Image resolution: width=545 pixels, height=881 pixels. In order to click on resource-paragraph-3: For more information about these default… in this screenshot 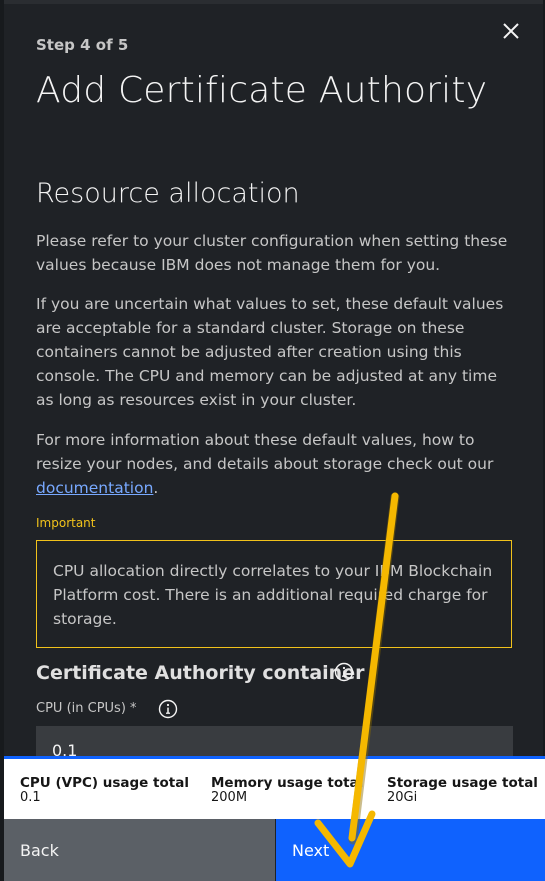, I will do `click(275, 464)`.